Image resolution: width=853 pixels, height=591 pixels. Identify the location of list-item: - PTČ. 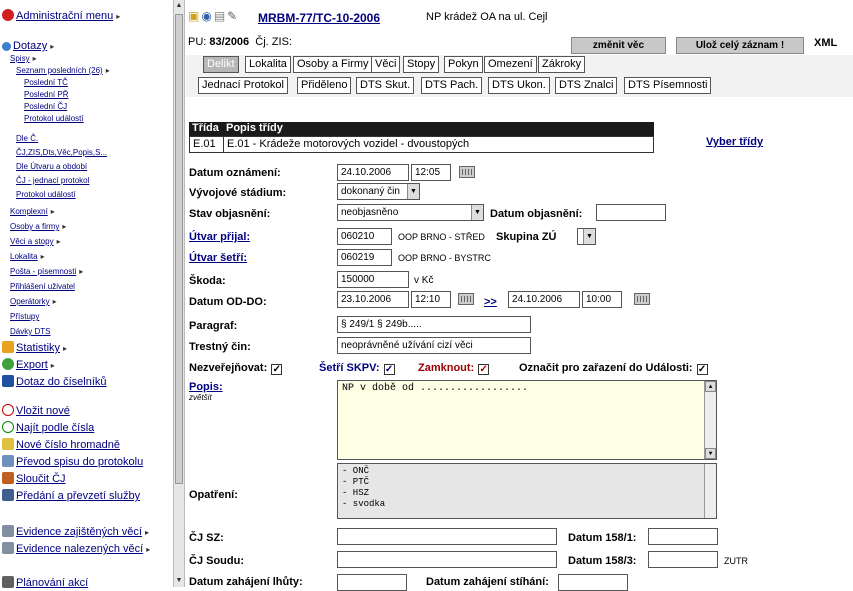
(527, 482).